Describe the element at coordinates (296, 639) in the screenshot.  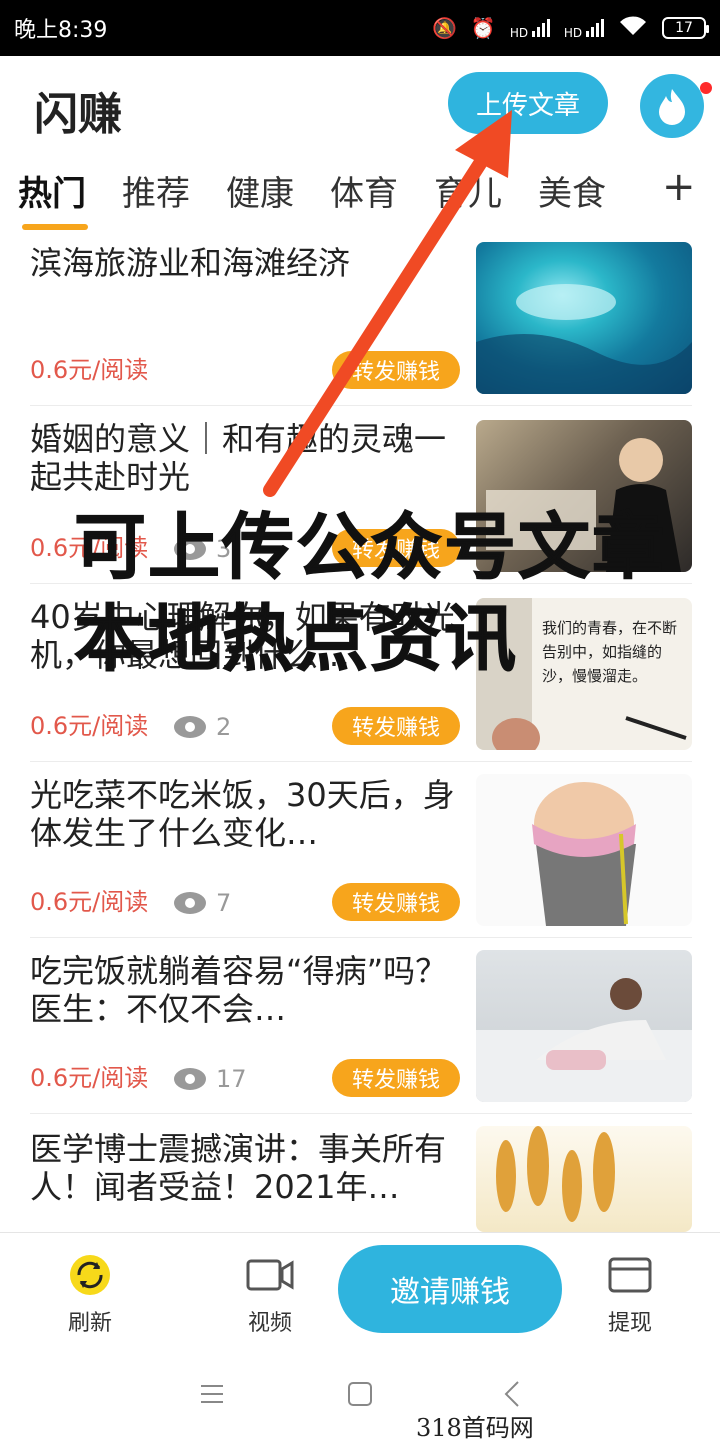
I see `overlay-caption-line2: 本地热点资讯` at that location.